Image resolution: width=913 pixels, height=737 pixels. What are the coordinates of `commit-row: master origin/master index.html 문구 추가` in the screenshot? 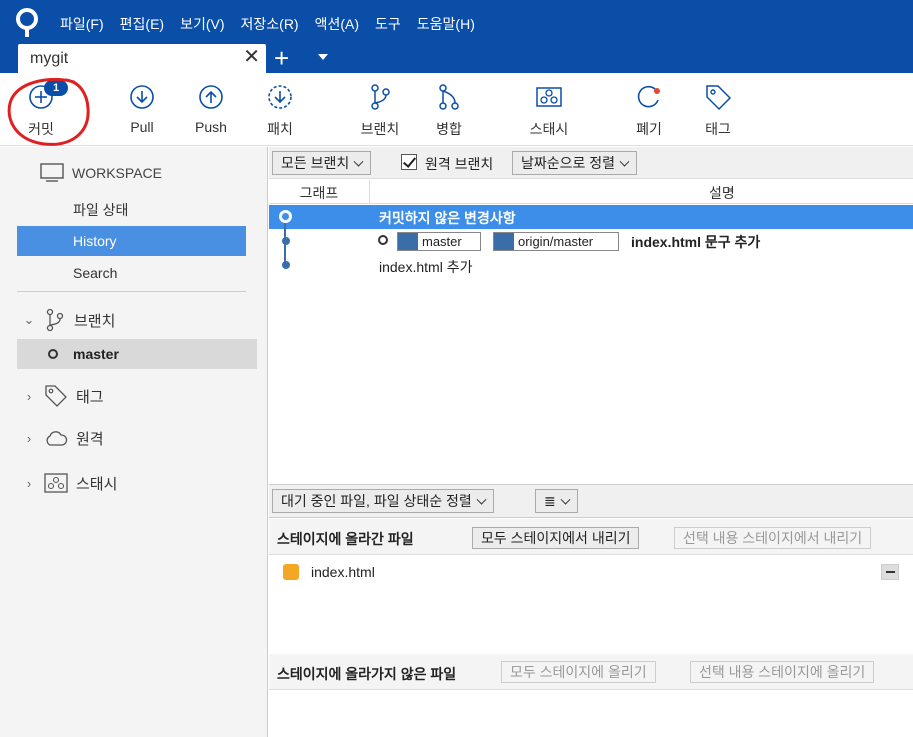 It's located at (591, 241).